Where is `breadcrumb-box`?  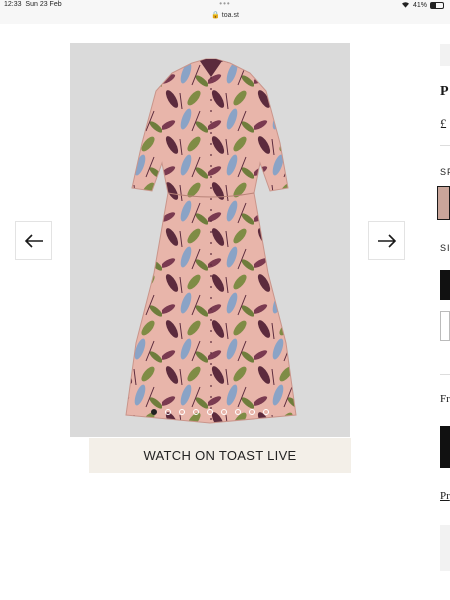
breadcrumb-box is located at coordinates (445, 55).